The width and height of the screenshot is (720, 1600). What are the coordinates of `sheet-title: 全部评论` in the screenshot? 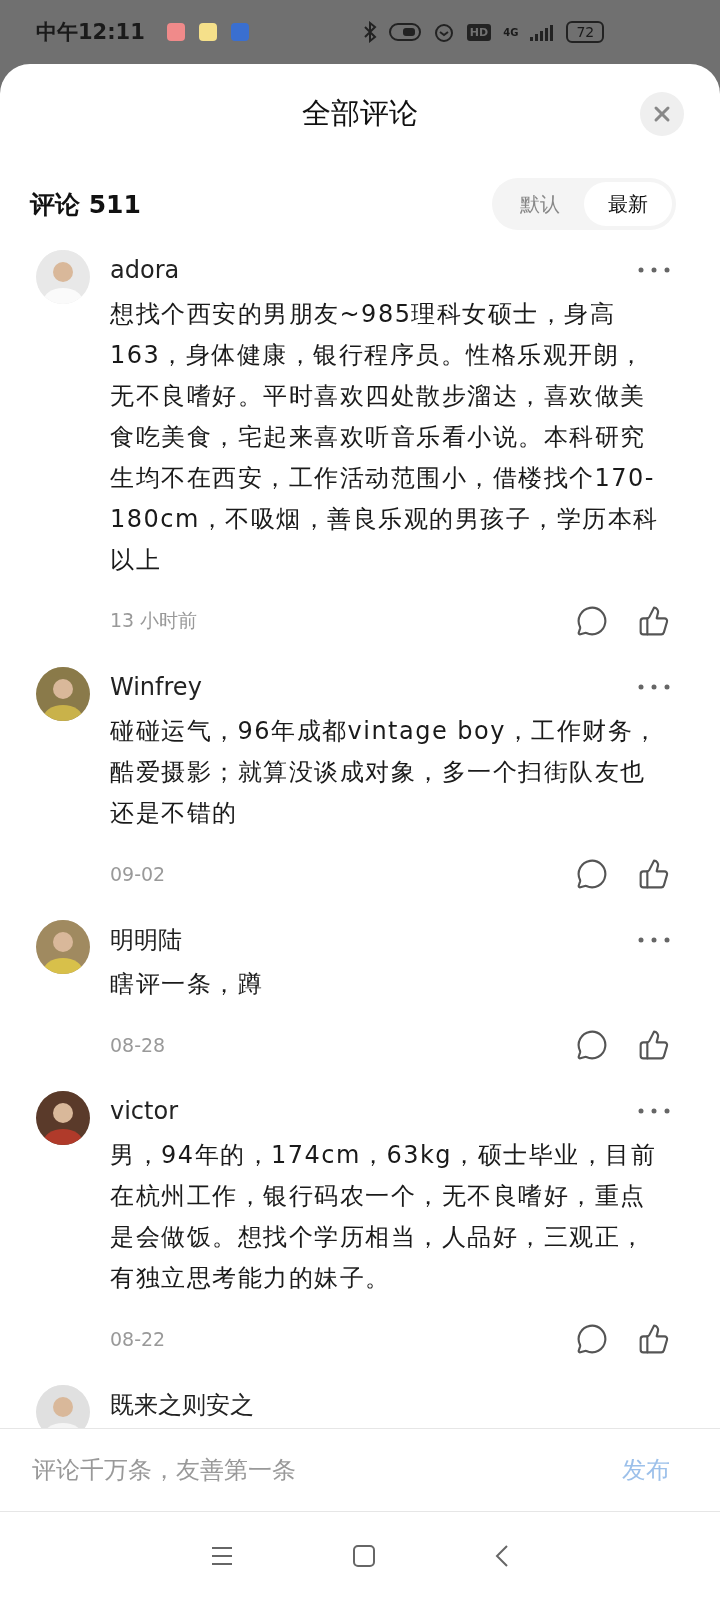 It's located at (360, 113).